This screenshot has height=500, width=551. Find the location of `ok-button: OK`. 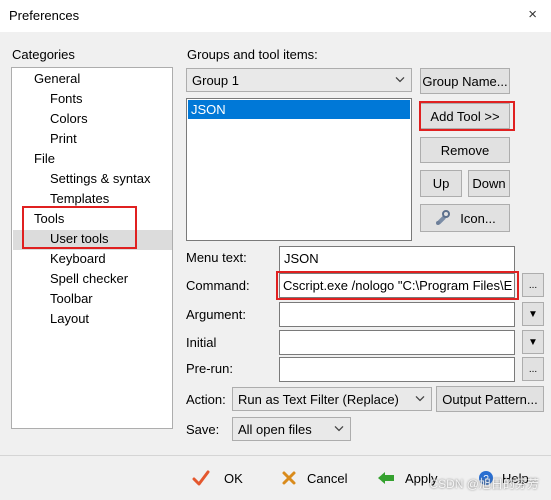

ok-button: OK is located at coordinates (217, 478).